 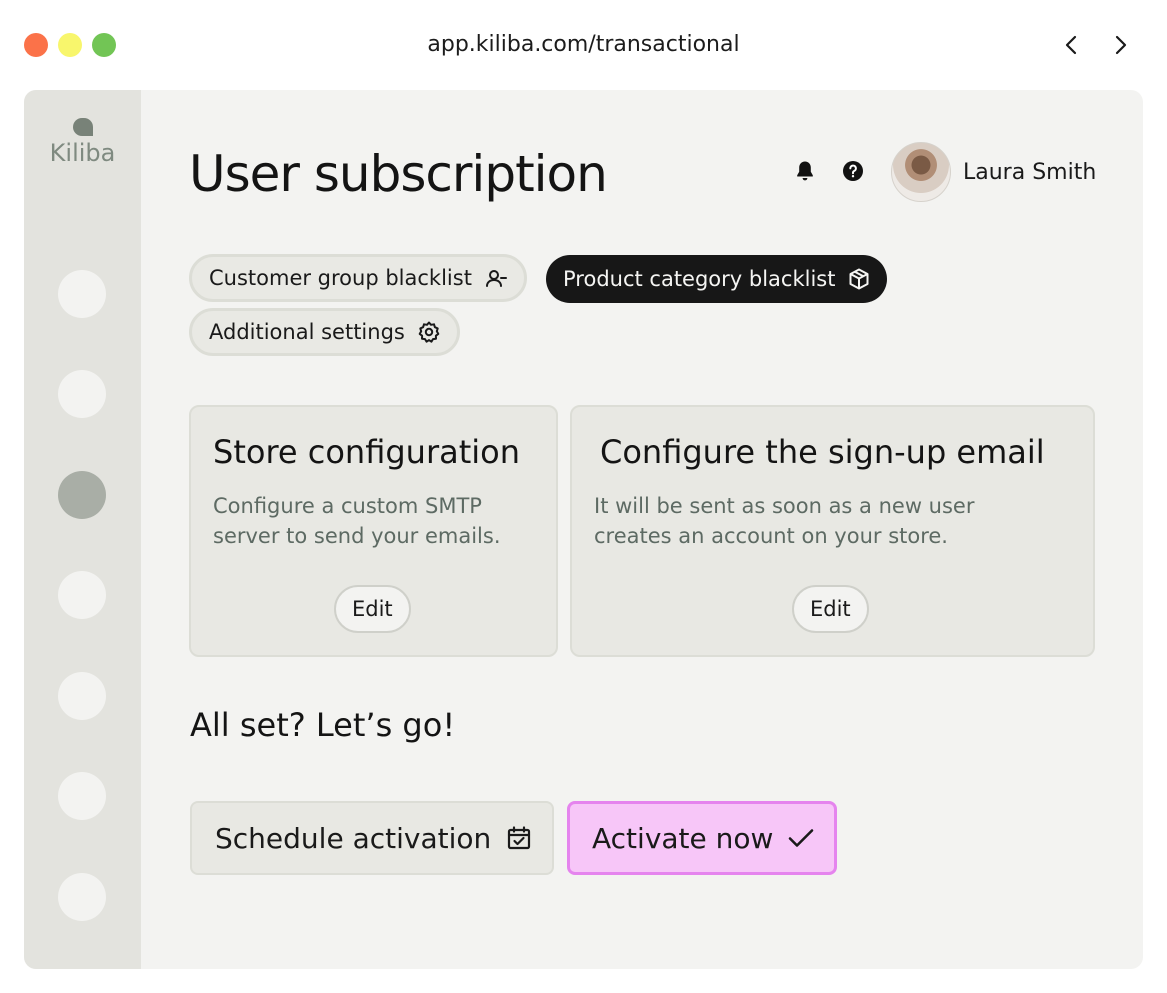 What do you see at coordinates (307, 332) in the screenshot?
I see `tab-label: Additional settings` at bounding box center [307, 332].